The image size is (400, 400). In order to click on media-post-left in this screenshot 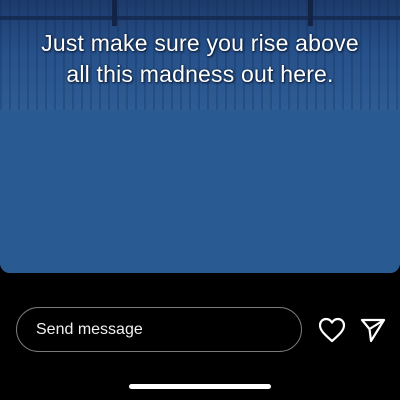, I will do `click(114, 13)`.